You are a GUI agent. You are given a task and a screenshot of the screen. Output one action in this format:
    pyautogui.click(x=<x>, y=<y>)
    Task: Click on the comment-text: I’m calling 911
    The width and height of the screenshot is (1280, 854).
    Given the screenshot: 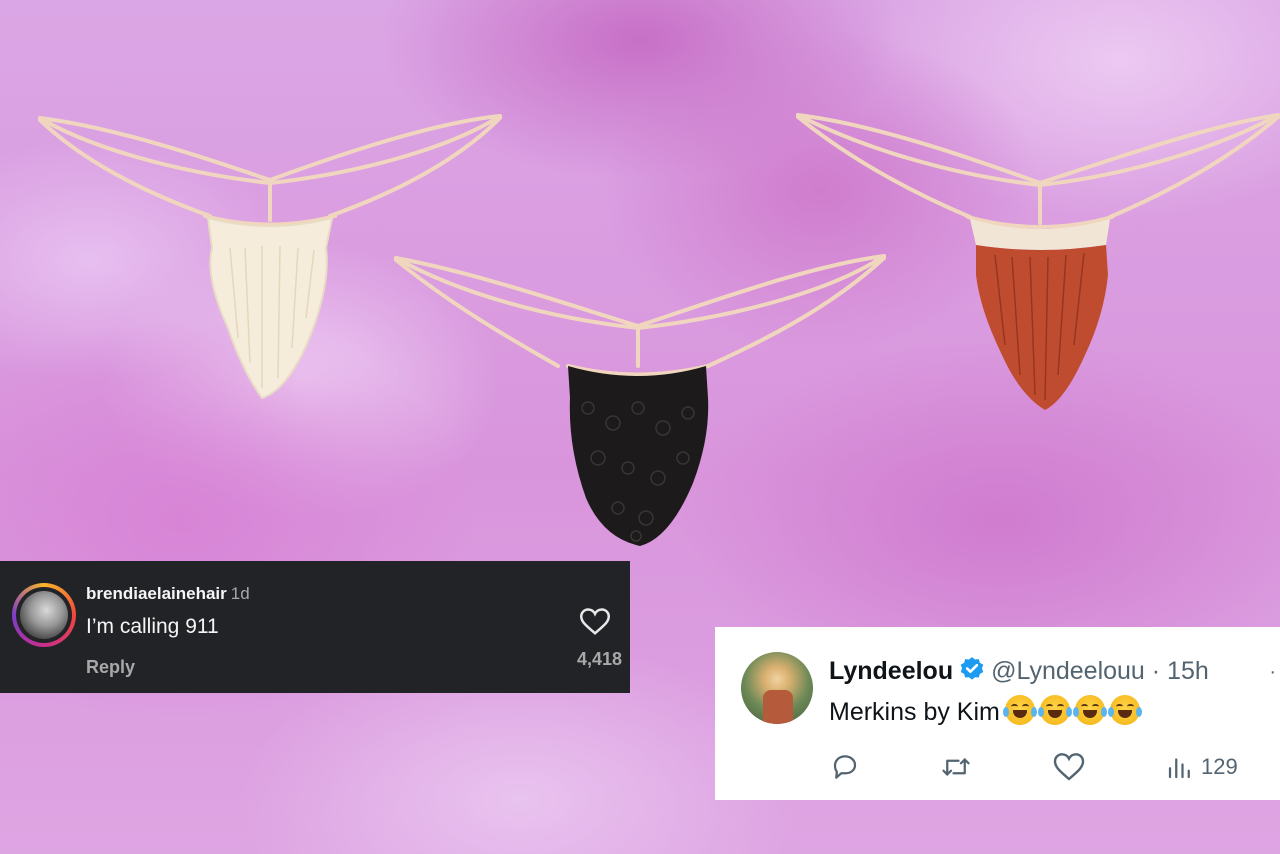 What is the action you would take?
    pyautogui.click(x=152, y=626)
    